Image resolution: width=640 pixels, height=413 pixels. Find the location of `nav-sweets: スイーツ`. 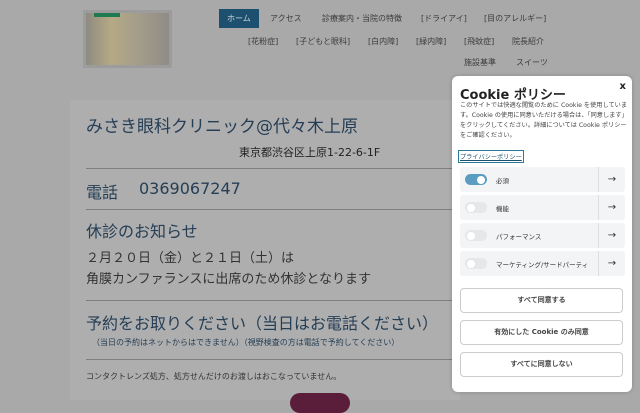

nav-sweets: スイーツ is located at coordinates (532, 62).